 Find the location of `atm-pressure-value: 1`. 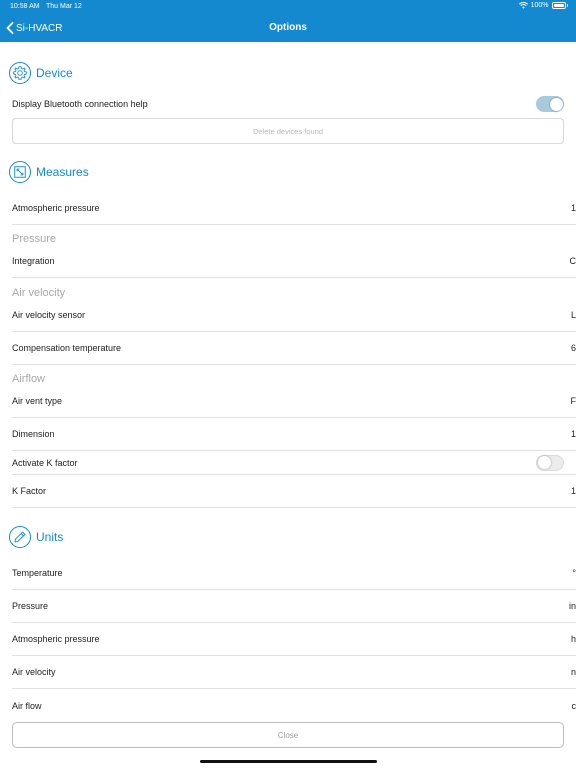

atm-pressure-value: 1 is located at coordinates (573, 208).